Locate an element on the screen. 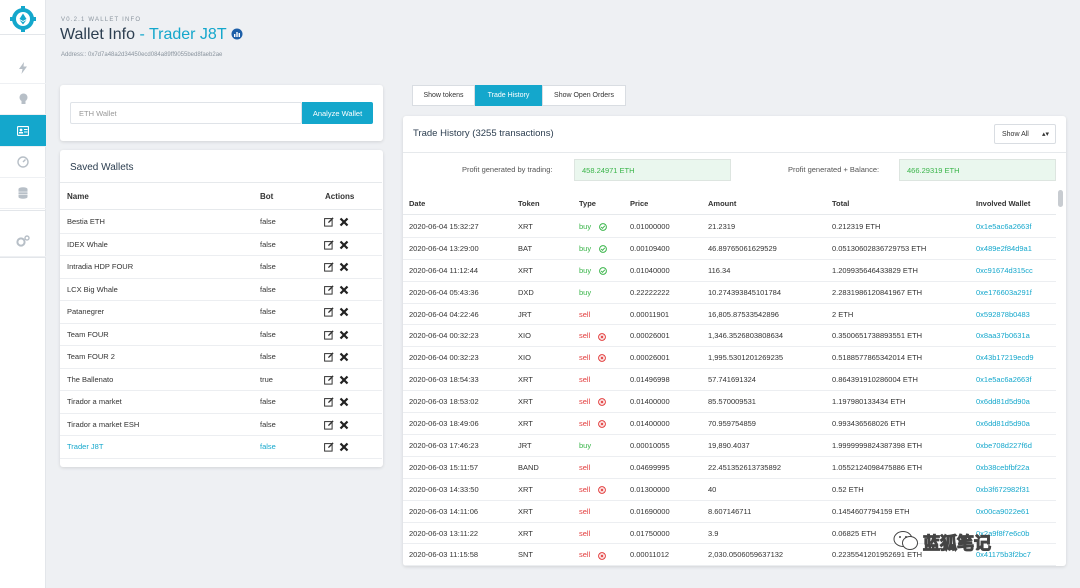 The height and width of the screenshot is (588, 1080). trade-date: 2020-06-03 18:54:33 is located at coordinates (444, 380).